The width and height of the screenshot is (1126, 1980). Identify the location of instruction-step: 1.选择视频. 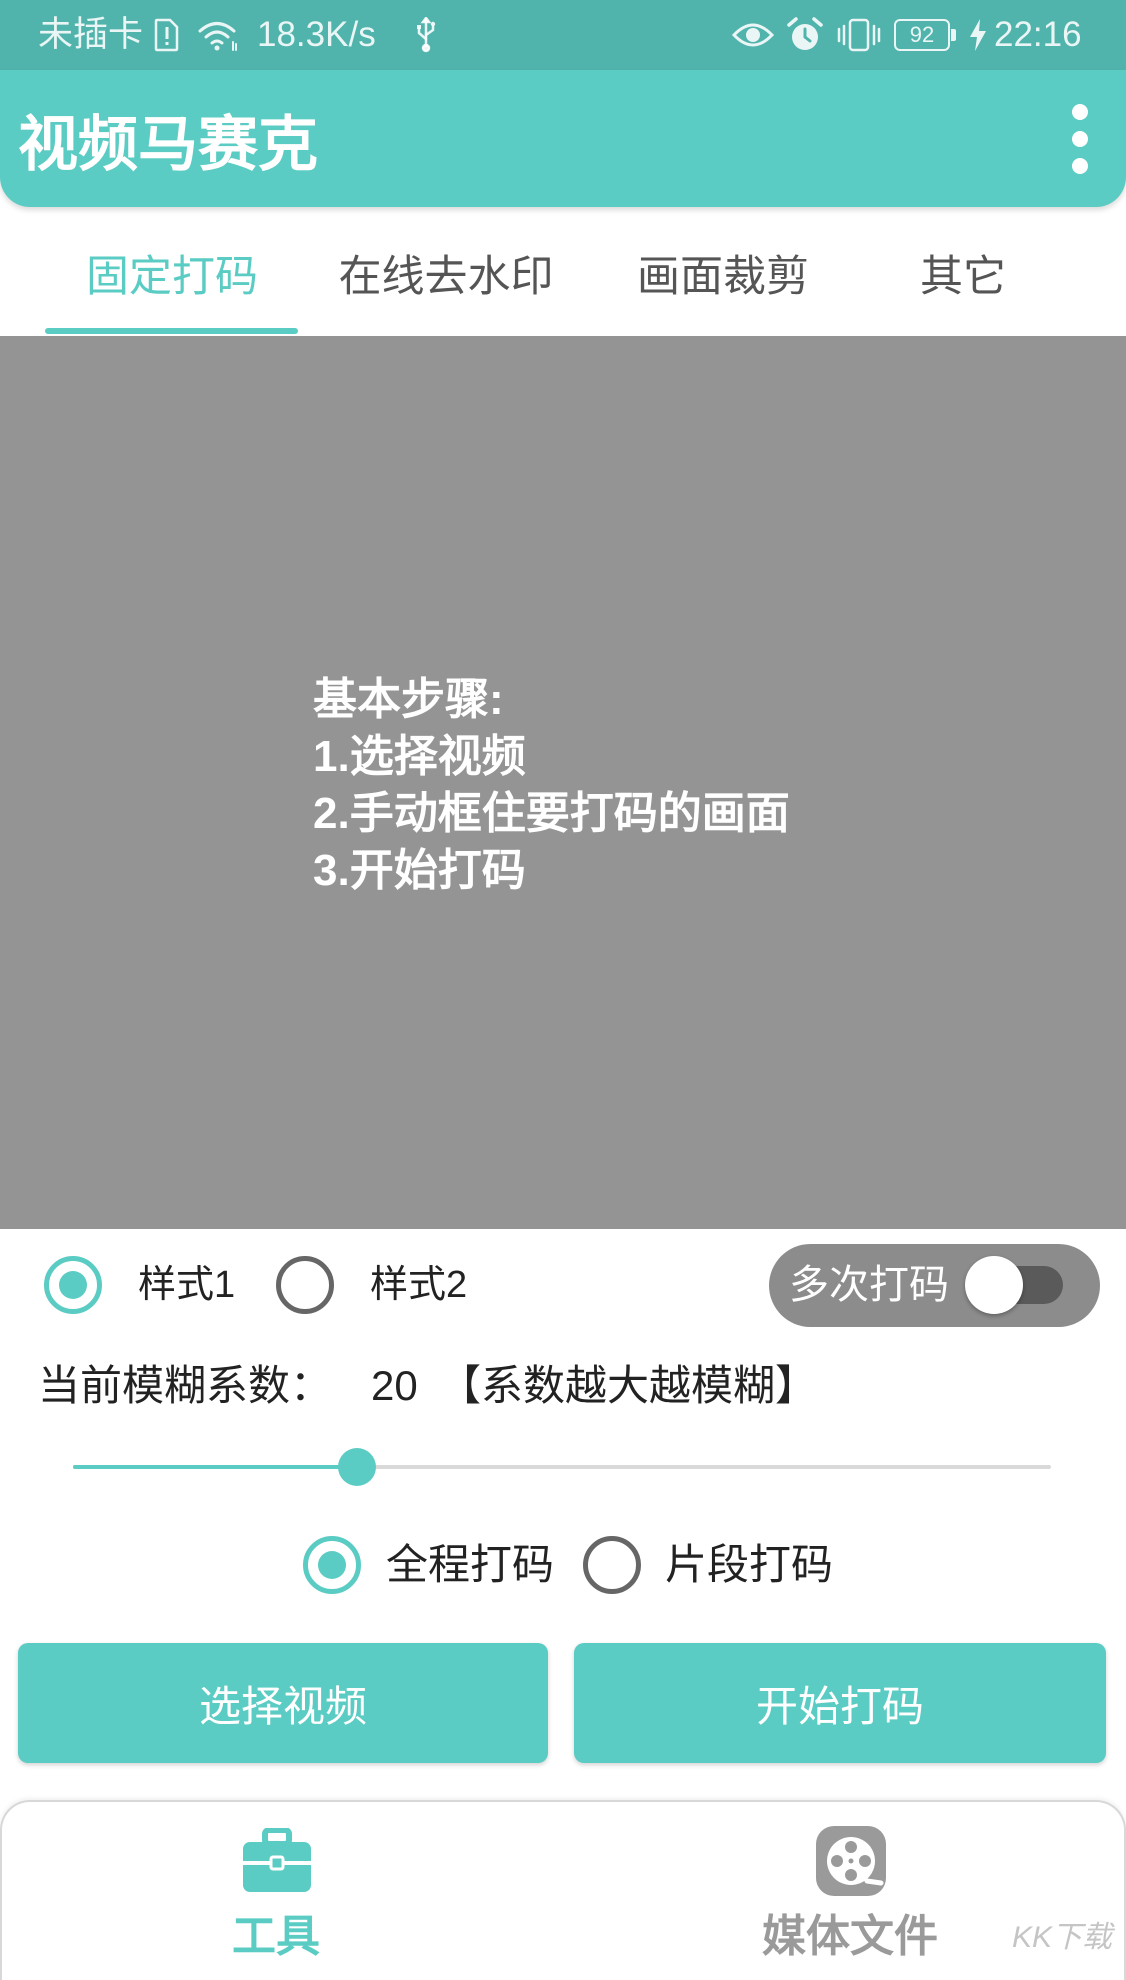
(419, 756).